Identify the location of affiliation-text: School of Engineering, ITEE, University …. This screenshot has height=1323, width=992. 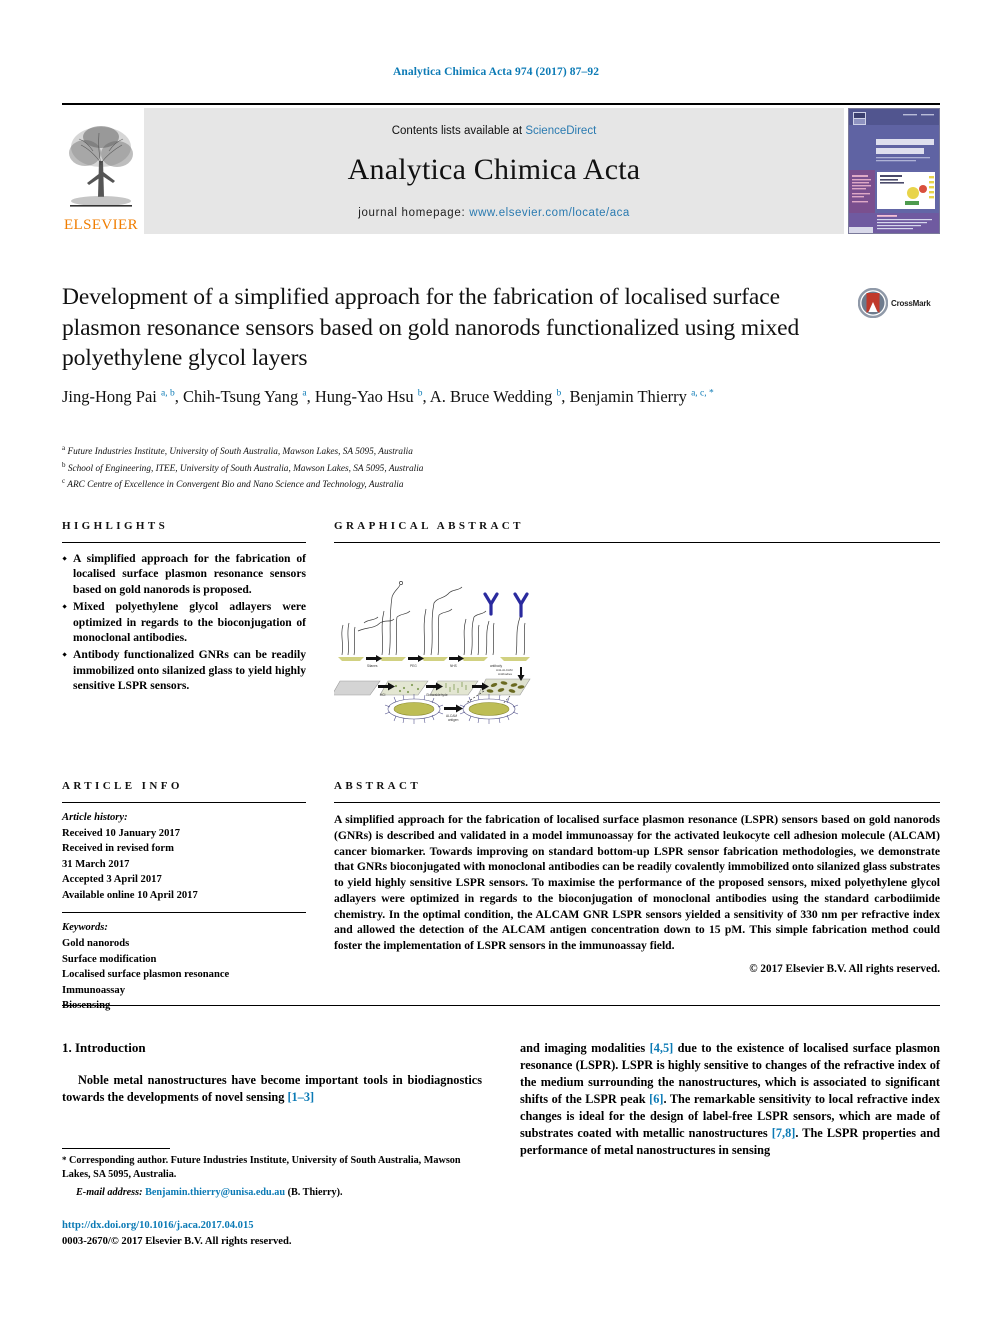
(245, 468).